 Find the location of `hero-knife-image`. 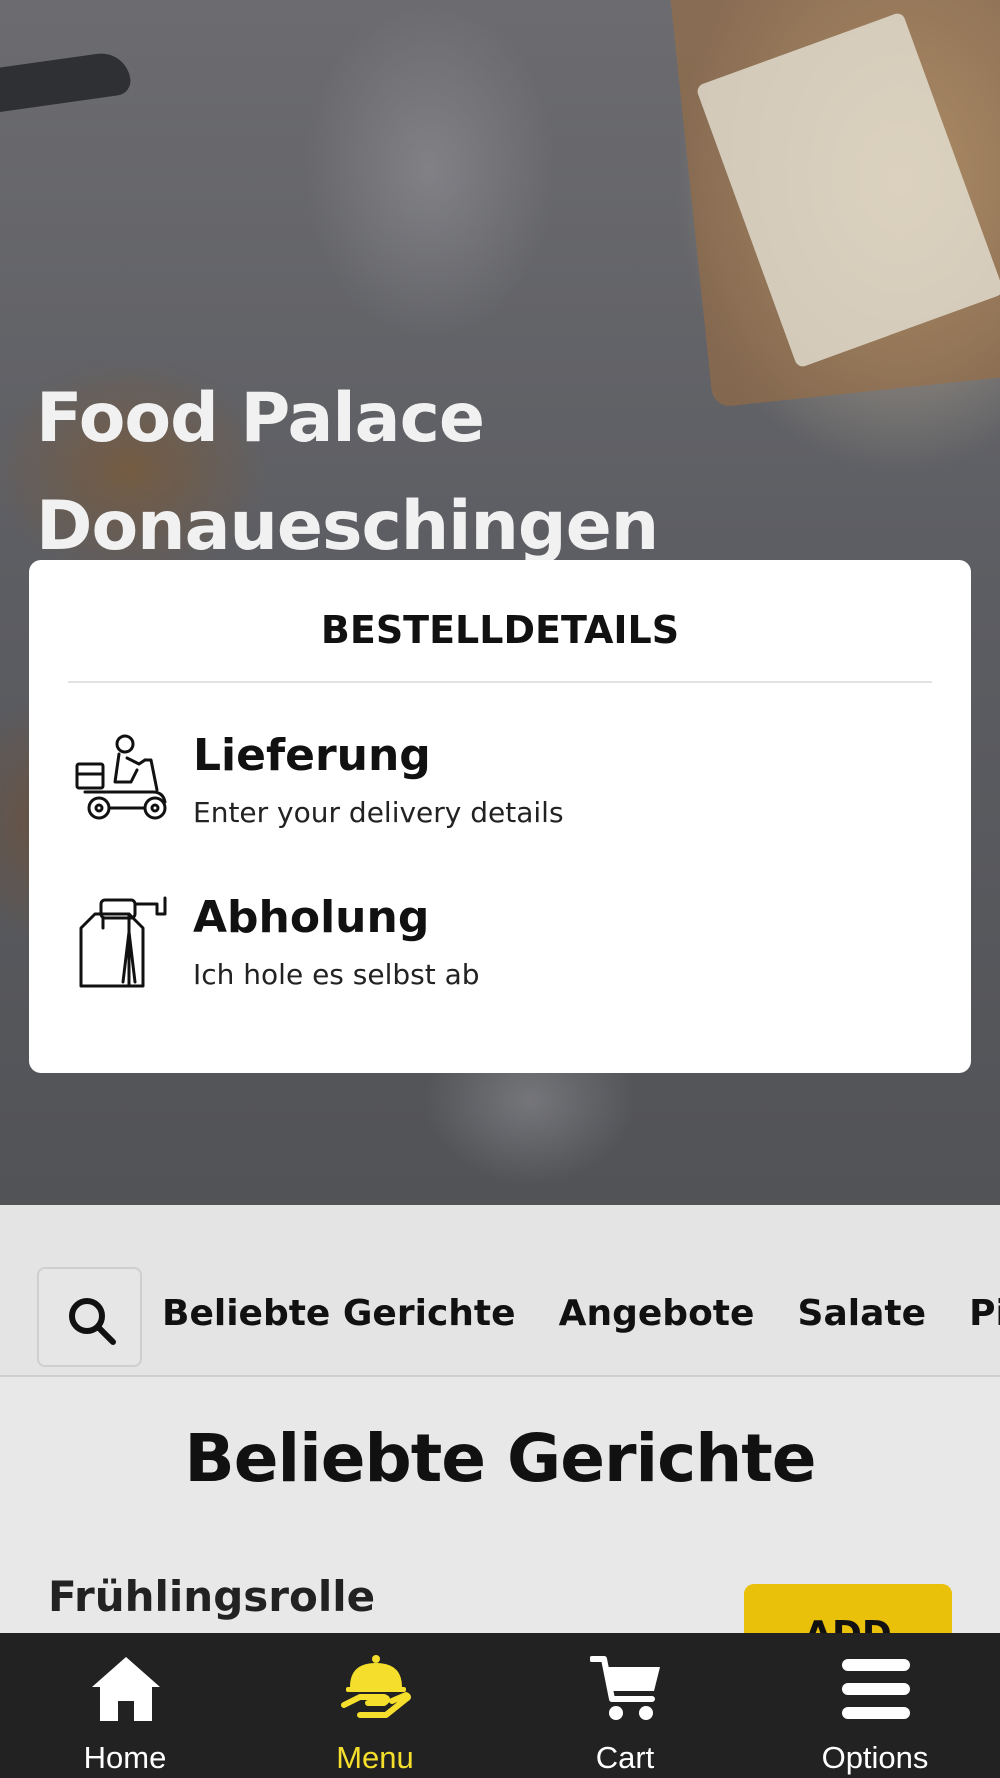

hero-knife-image is located at coordinates (66, 82).